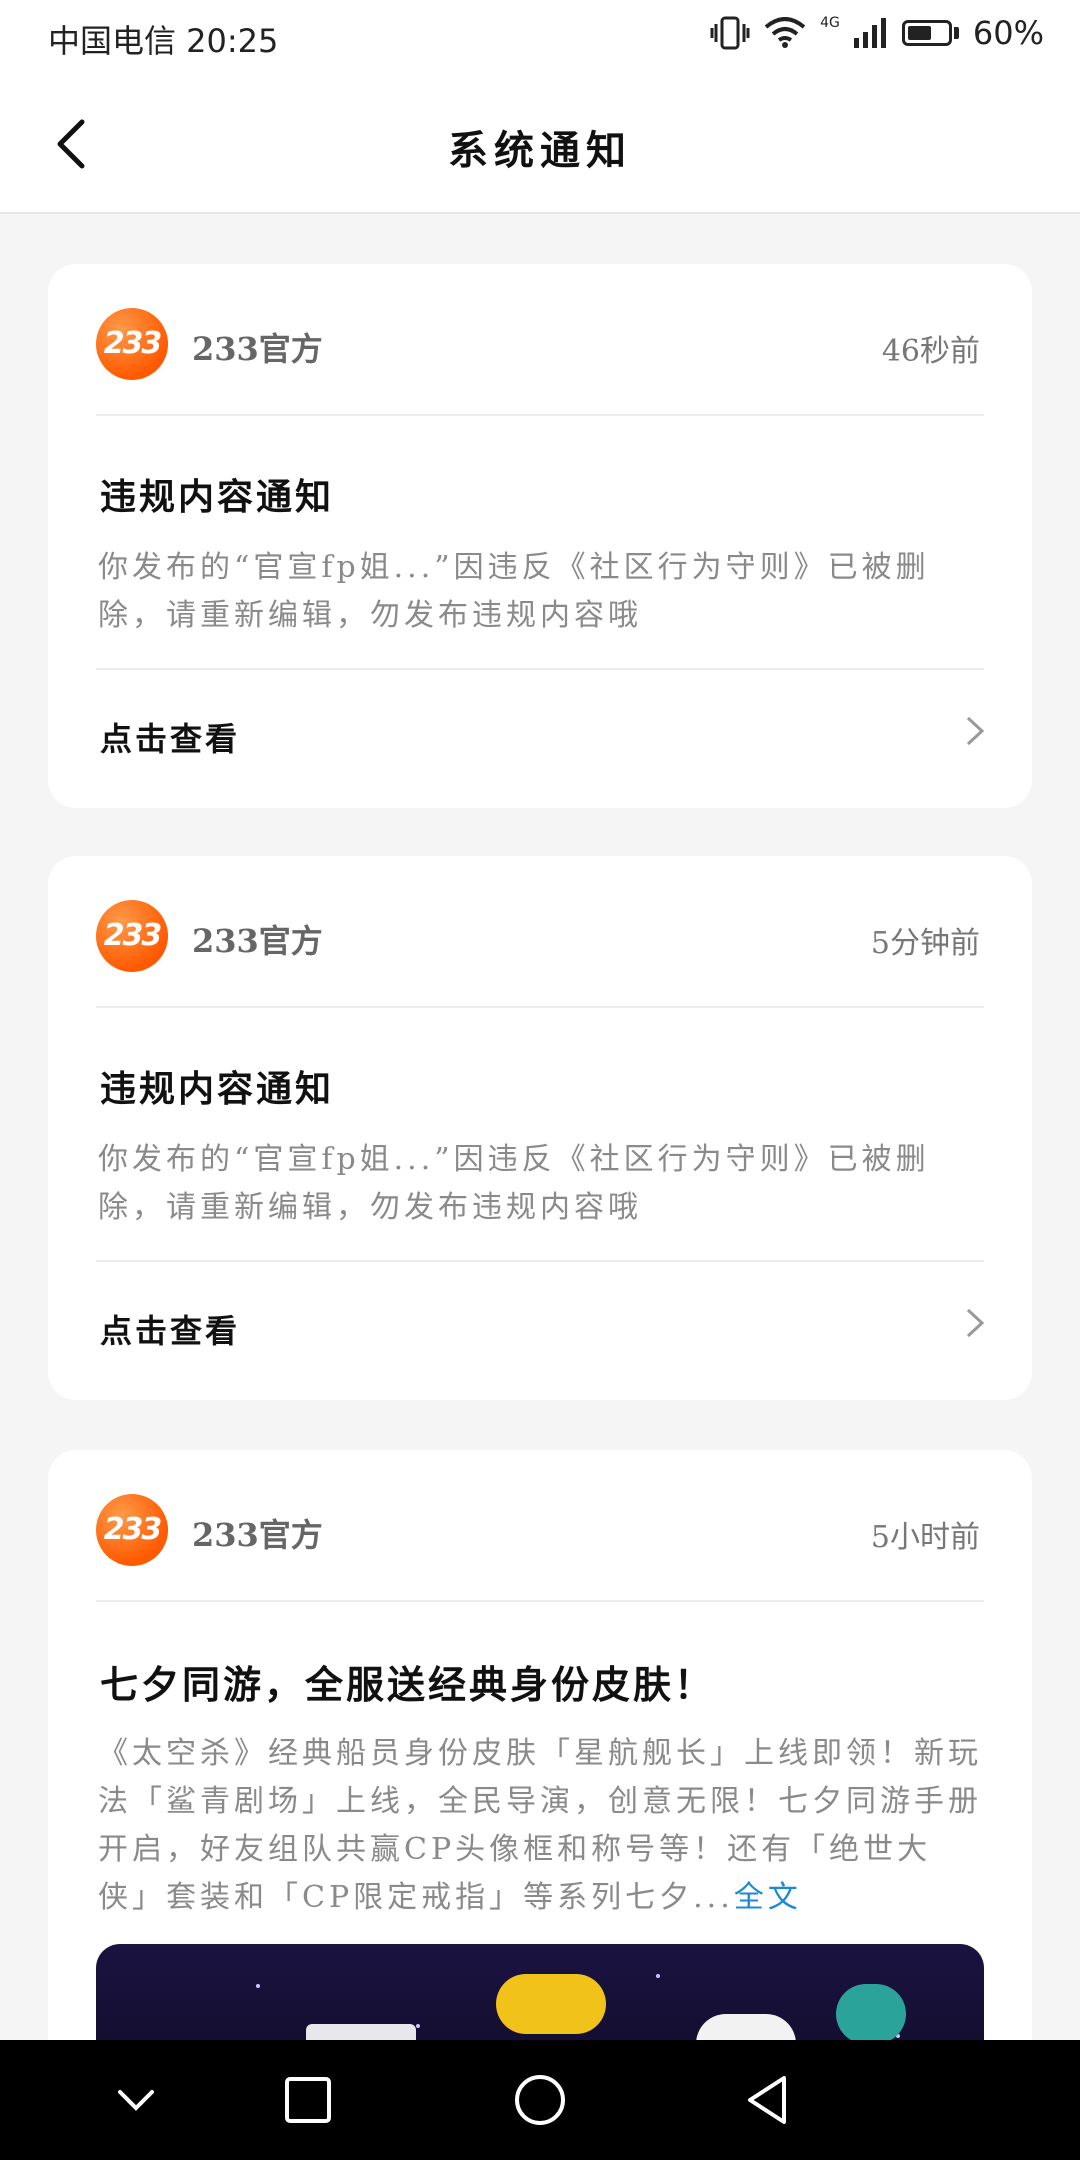 This screenshot has height=2160, width=1080. What do you see at coordinates (925, 1537) in the screenshot?
I see `notification-time: 5小时前` at bounding box center [925, 1537].